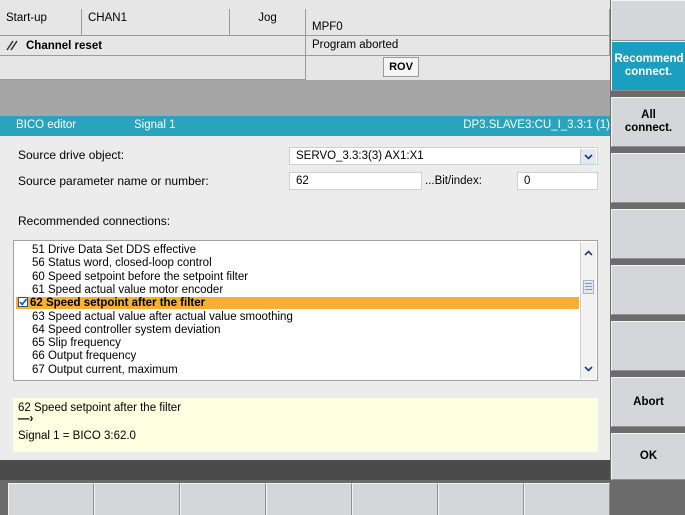 This screenshot has width=685, height=515. Describe the element at coordinates (297, 370) in the screenshot. I see `list-item: 67 Output current, maximum` at that location.